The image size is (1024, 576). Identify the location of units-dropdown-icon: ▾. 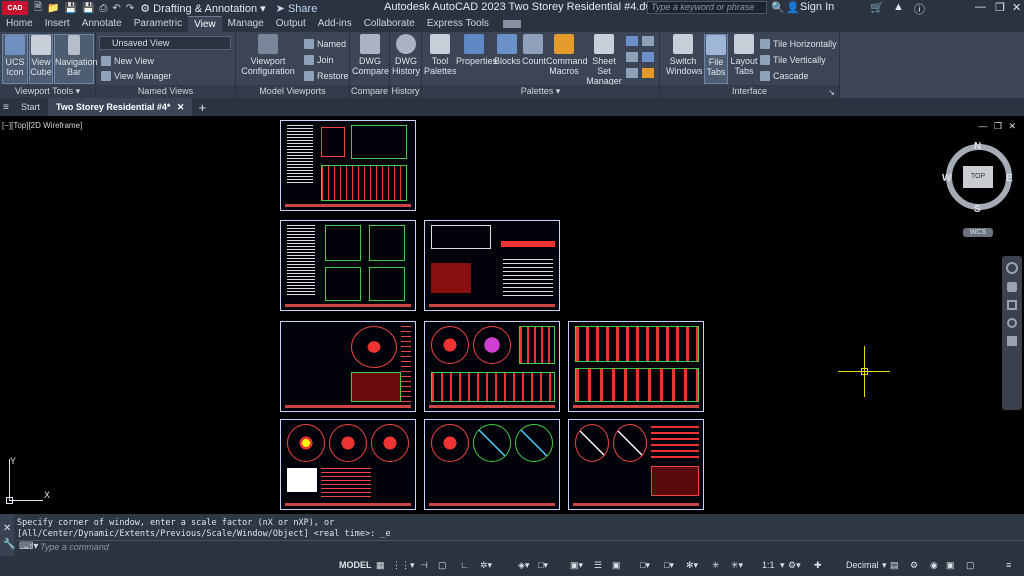
(884, 565).